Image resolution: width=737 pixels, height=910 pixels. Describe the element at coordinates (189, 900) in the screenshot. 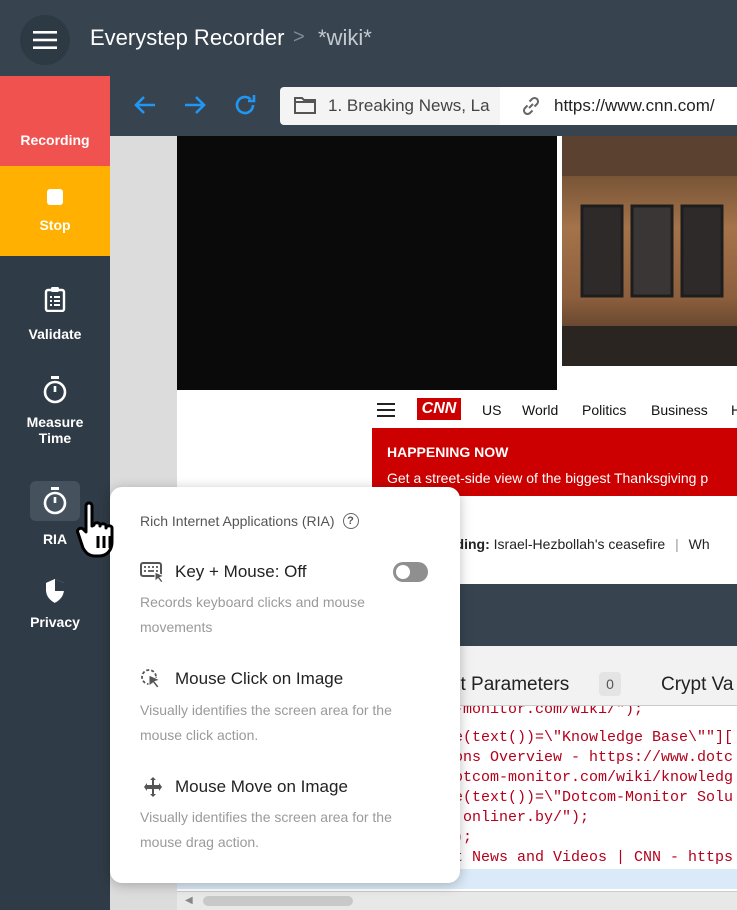

I see `scroll-left-icon: ◀` at that location.